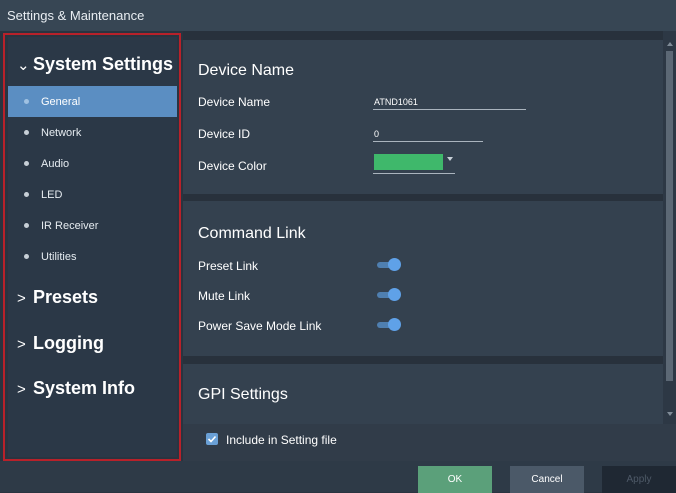 The image size is (676, 493). Describe the element at coordinates (260, 326) in the screenshot. I see `power-save-mode-link-label: Power Save Mode Link` at that location.